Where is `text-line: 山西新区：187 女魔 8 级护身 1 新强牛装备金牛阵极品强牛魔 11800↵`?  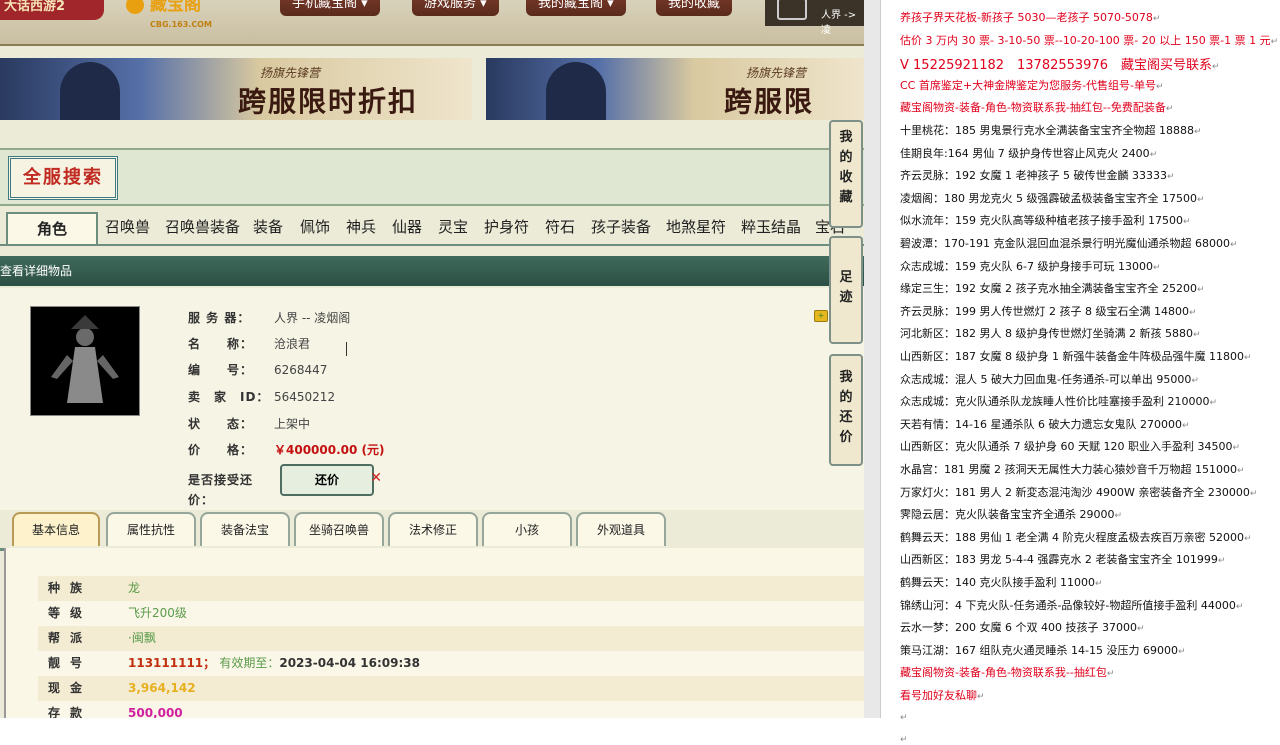
text-line: 山西新区：187 女魔 8 级护身 1 新强牛装备金牛阵极品强牛魔 11800↵ is located at coordinates (1076, 356).